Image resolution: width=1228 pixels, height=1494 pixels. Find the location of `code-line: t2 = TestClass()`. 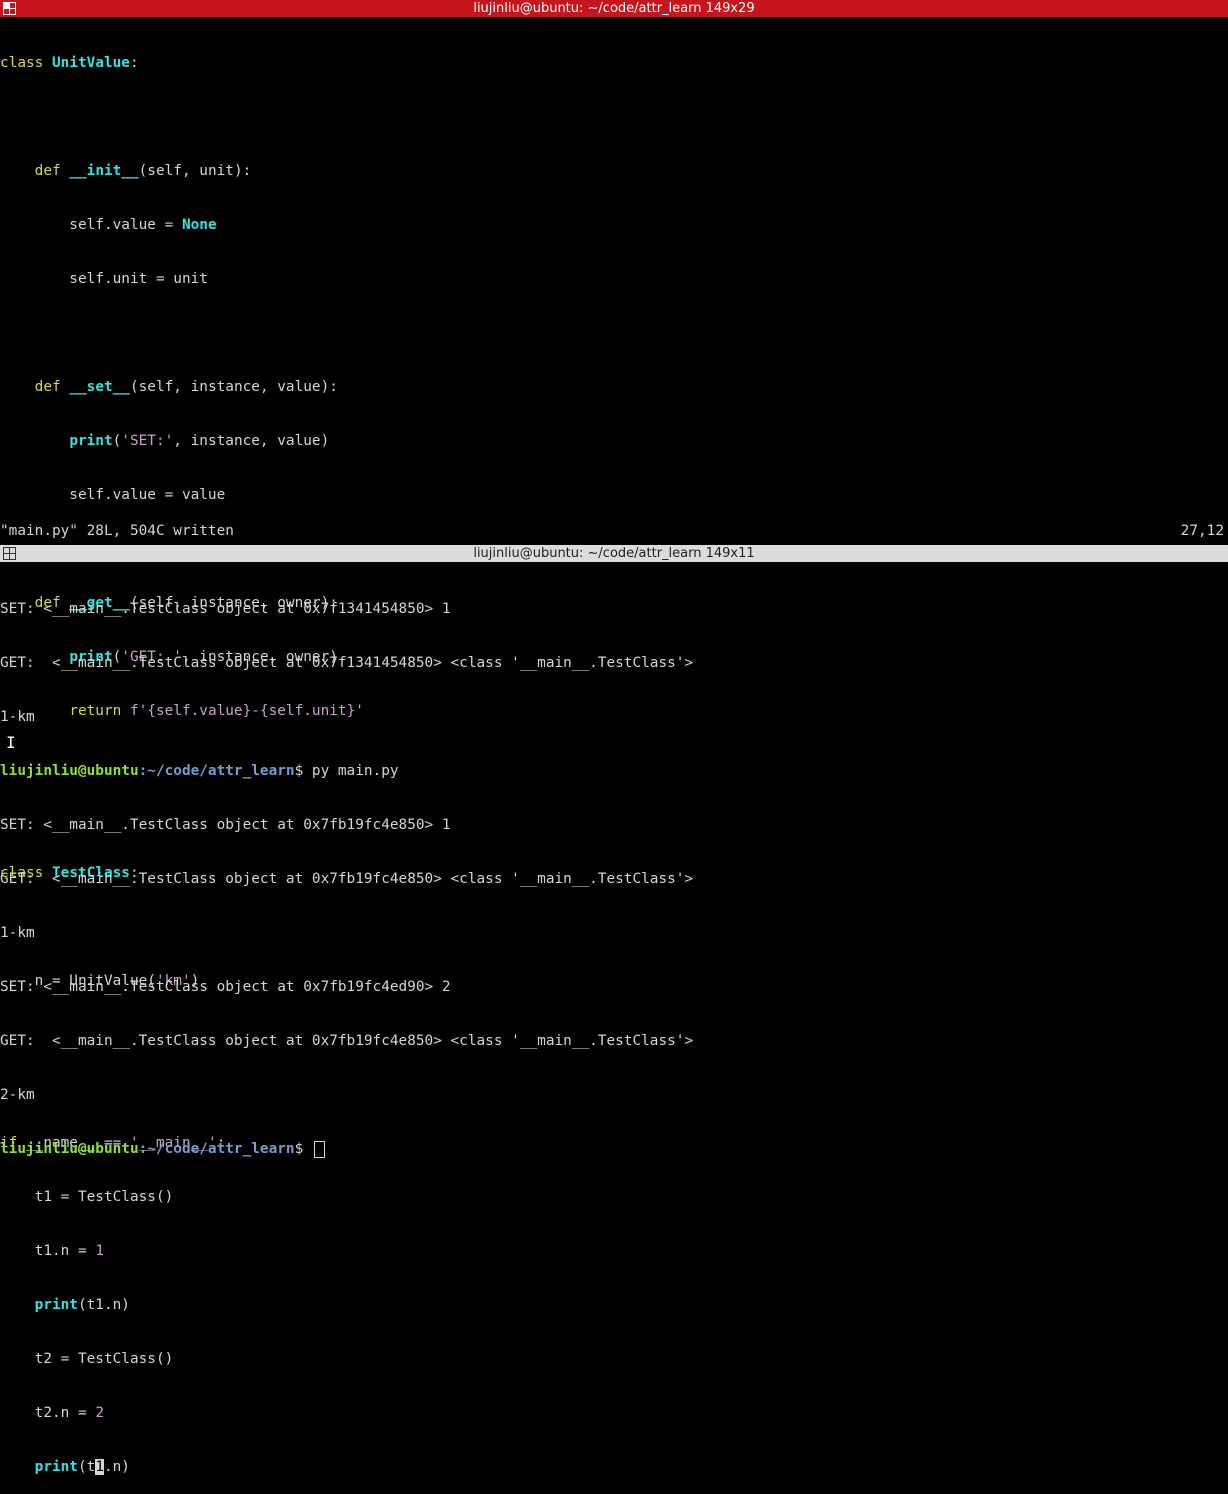

code-line: t2 = TestClass() is located at coordinates (87, 1359).